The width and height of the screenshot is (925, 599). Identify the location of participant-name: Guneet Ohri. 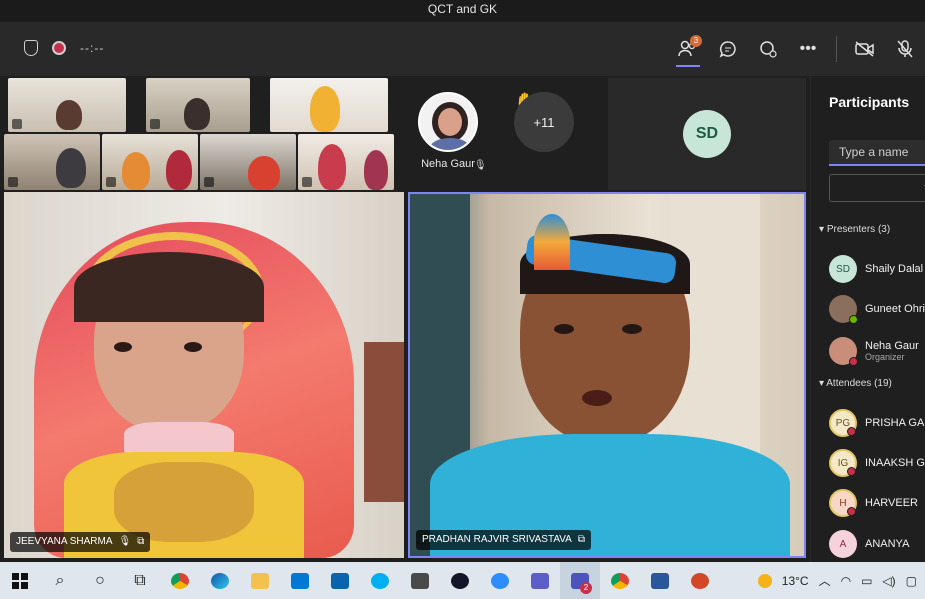
(895, 309).